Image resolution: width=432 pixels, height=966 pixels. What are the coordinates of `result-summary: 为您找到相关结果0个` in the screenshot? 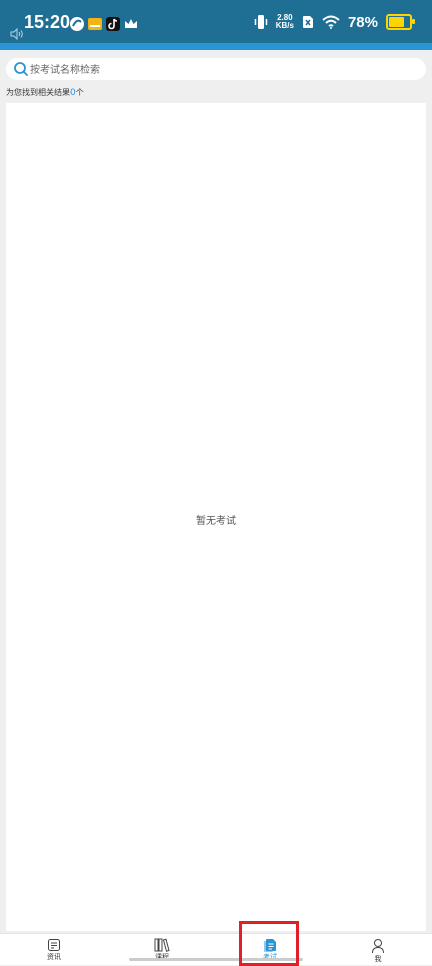 It's located at (45, 93).